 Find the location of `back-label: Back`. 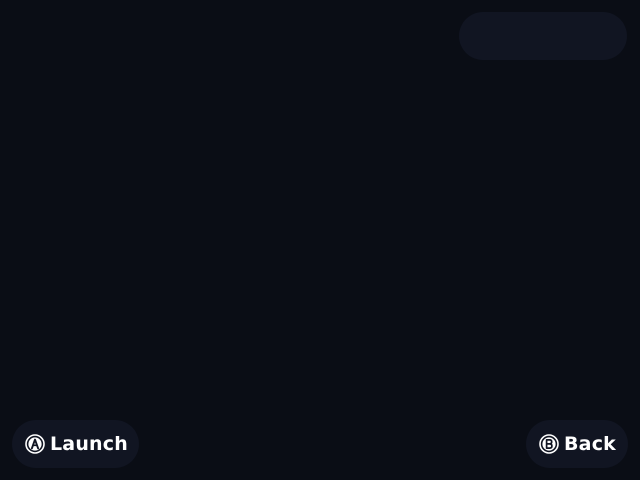

back-label: Back is located at coordinates (590, 443).